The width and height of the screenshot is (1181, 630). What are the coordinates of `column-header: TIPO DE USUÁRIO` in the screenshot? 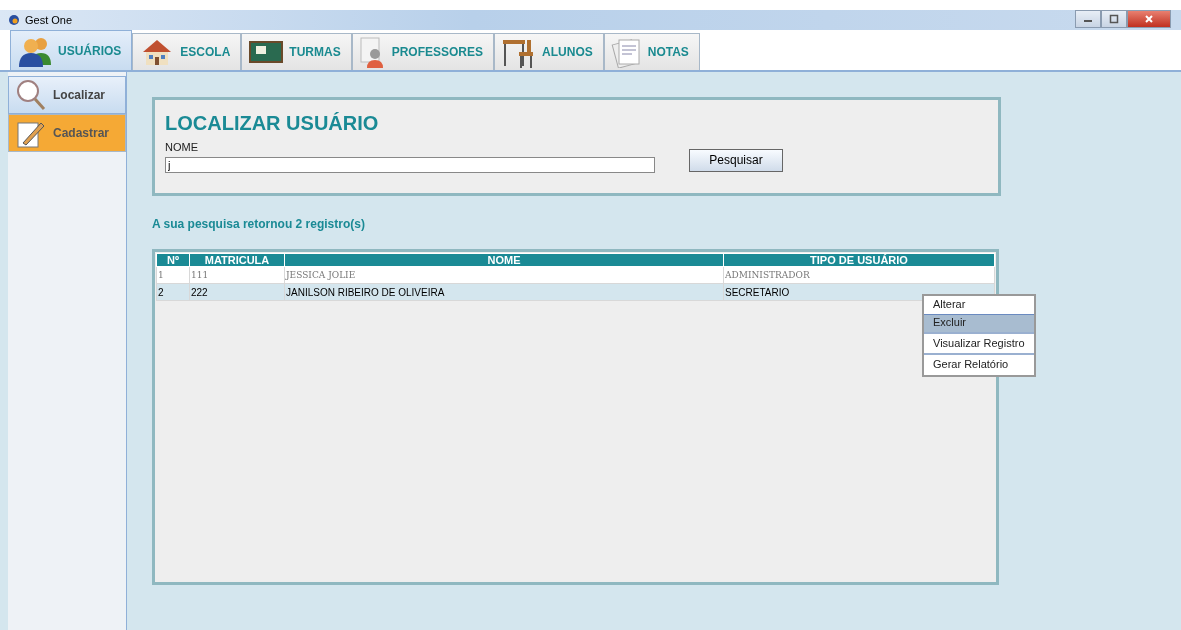 It's located at (859, 260).